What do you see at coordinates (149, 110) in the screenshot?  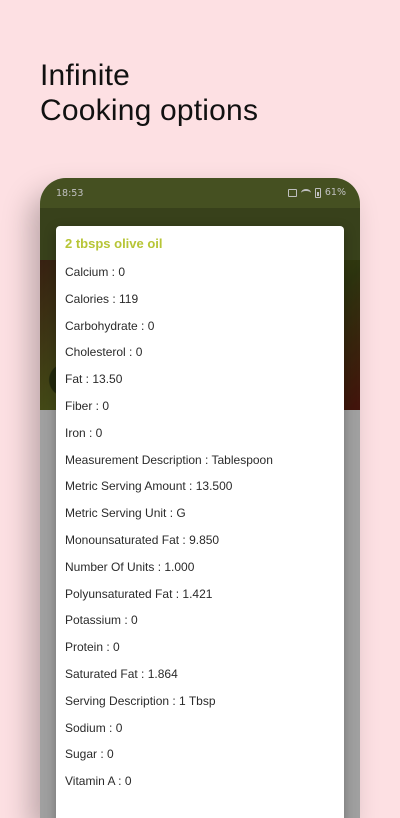 I see `headline-line-2: Cooking options` at bounding box center [149, 110].